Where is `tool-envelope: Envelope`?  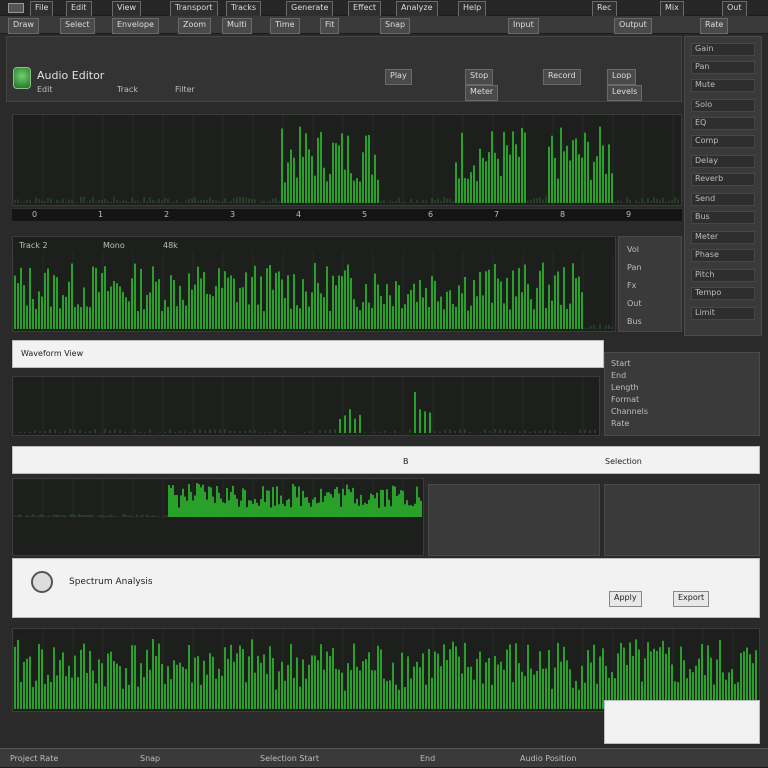
tool-envelope: Envelope is located at coordinates (135, 26).